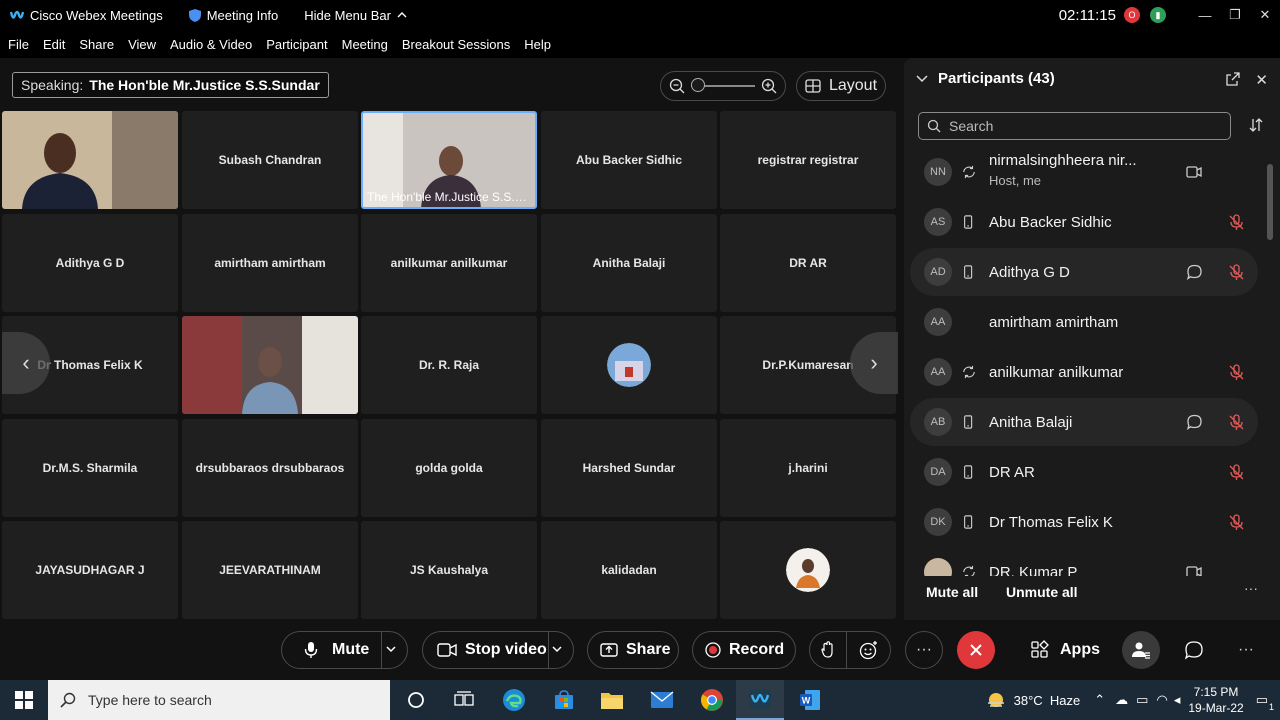 Image resolution: width=1280 pixels, height=720 pixels. Describe the element at coordinates (808, 468) in the screenshot. I see `video-tile: j.harini` at that location.